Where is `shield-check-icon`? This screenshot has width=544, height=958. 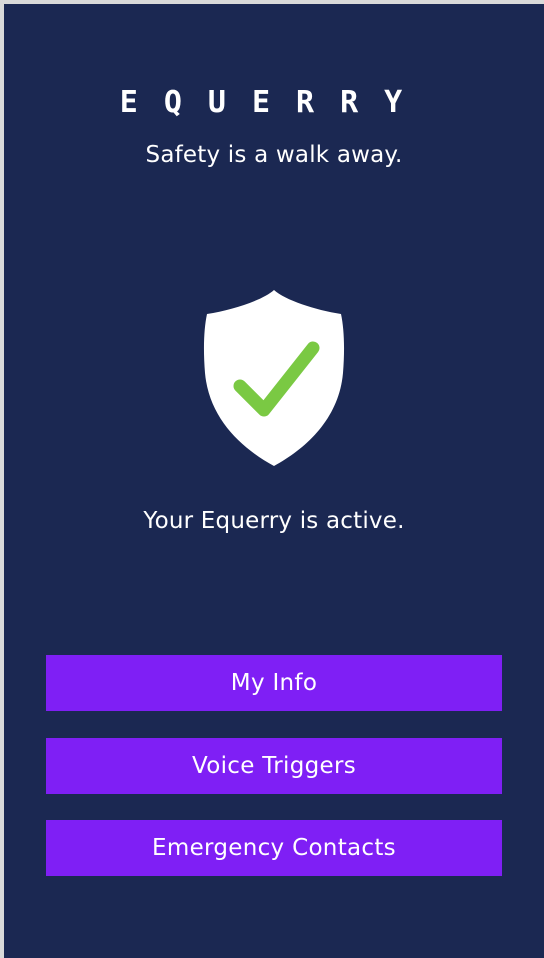 shield-check-icon is located at coordinates (274, 378).